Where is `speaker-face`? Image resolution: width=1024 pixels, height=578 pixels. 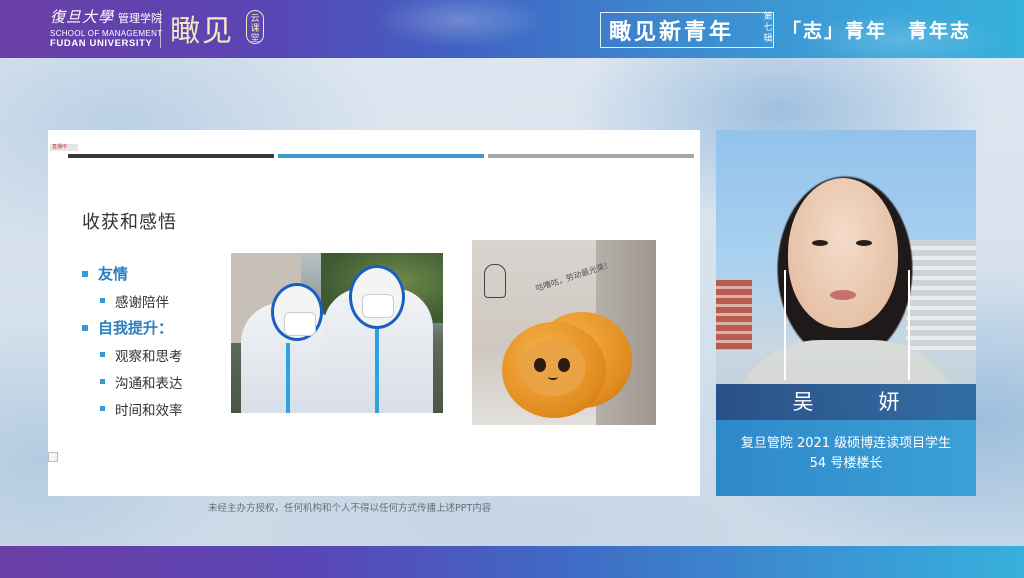
speaker-face is located at coordinates (843, 253).